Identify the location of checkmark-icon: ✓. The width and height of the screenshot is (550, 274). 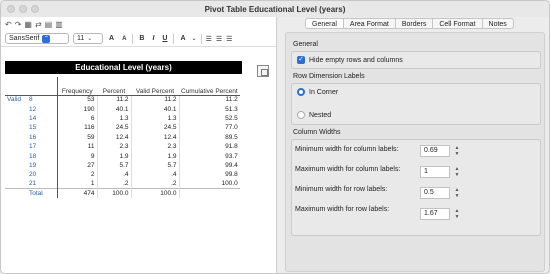
(301, 60).